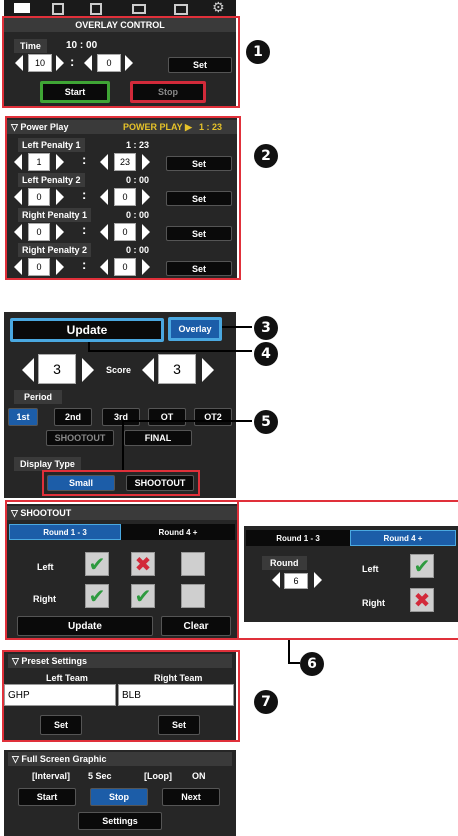  Describe the element at coordinates (96, 9) in the screenshot. I see `list-edit-icon` at that location.